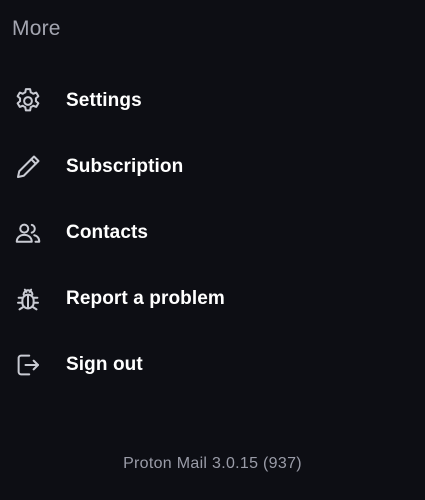 This screenshot has height=500, width=425. What do you see at coordinates (125, 166) in the screenshot?
I see `menu-item-label: Subscription` at bounding box center [125, 166].